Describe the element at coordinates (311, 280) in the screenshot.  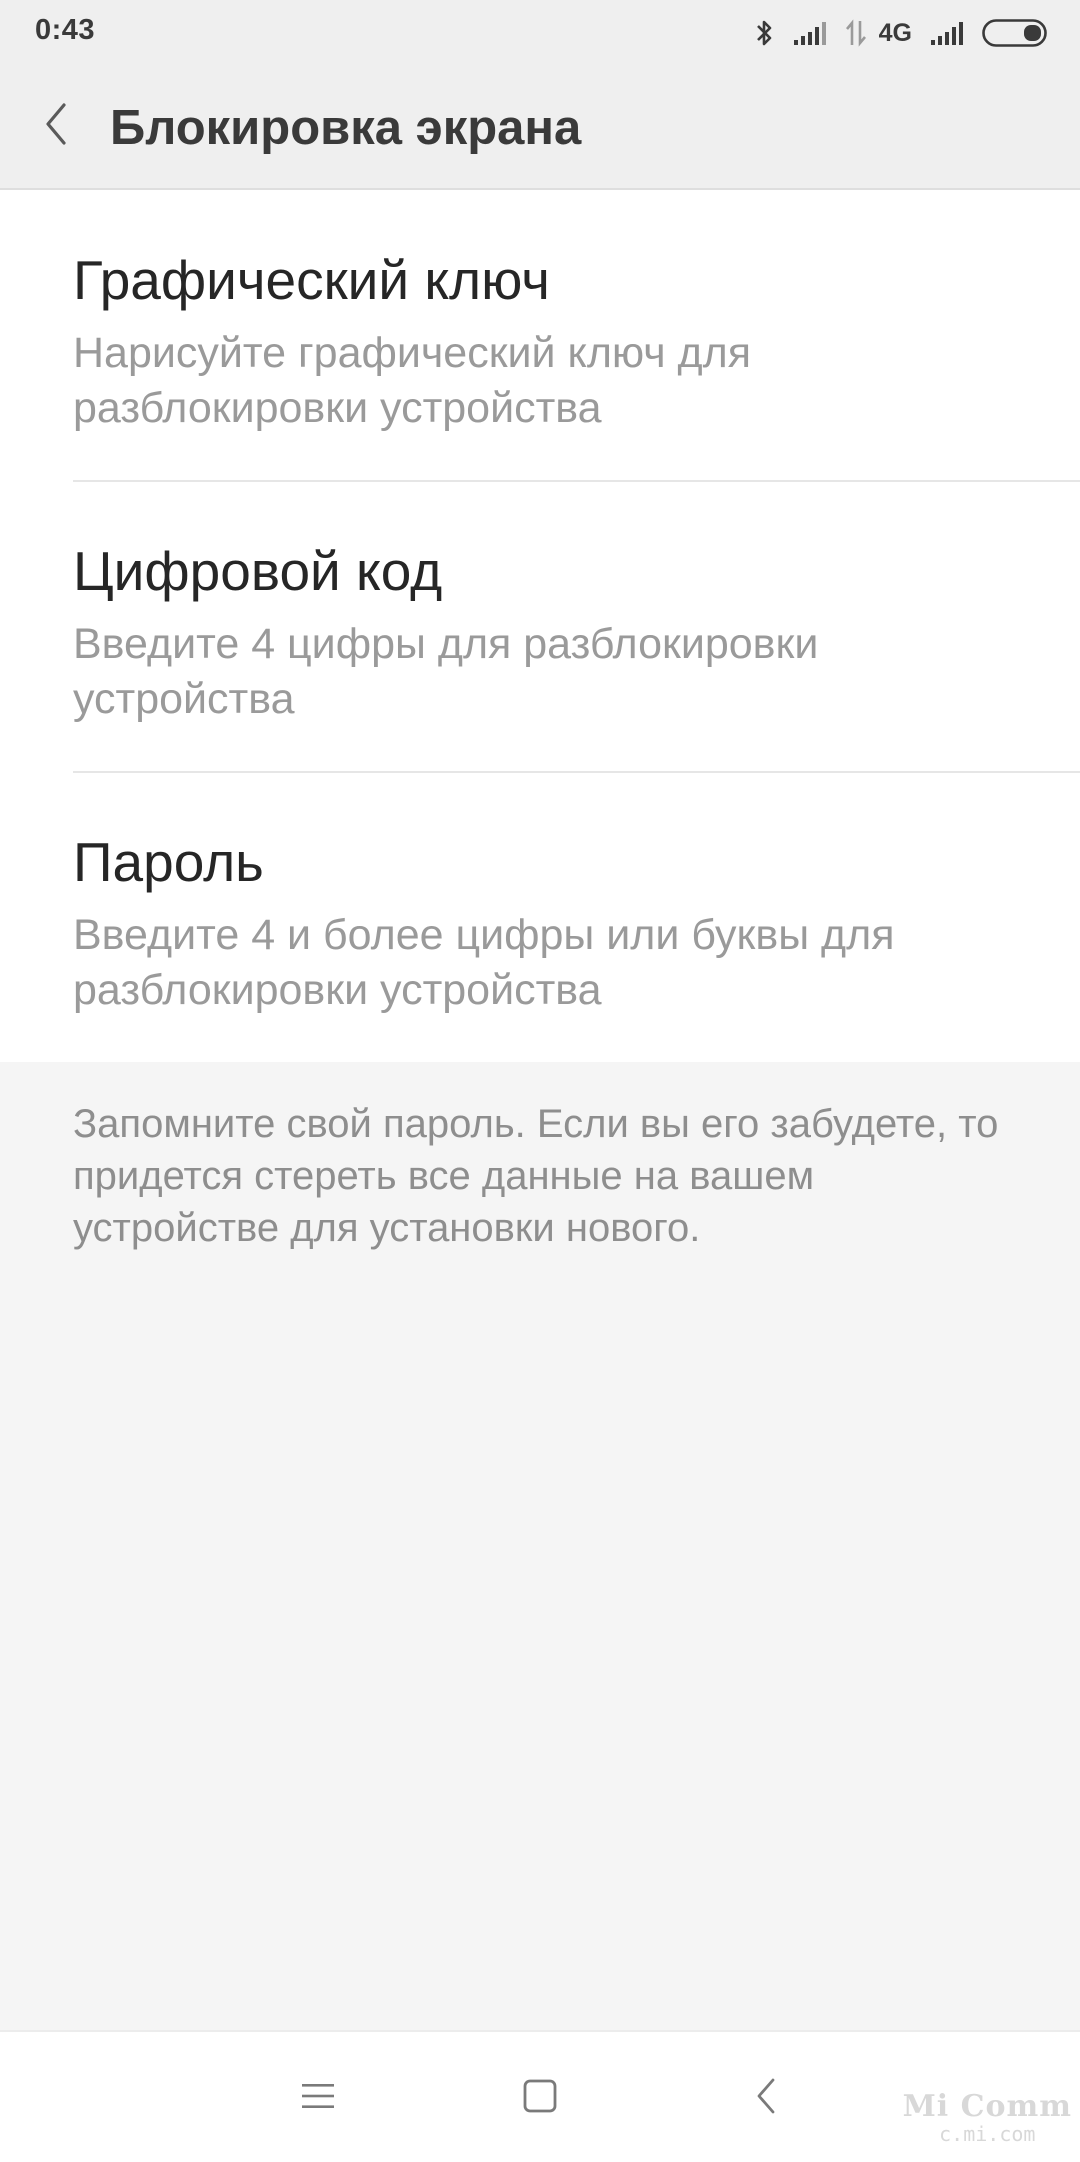
I see `option-title: Графический ключ` at that location.